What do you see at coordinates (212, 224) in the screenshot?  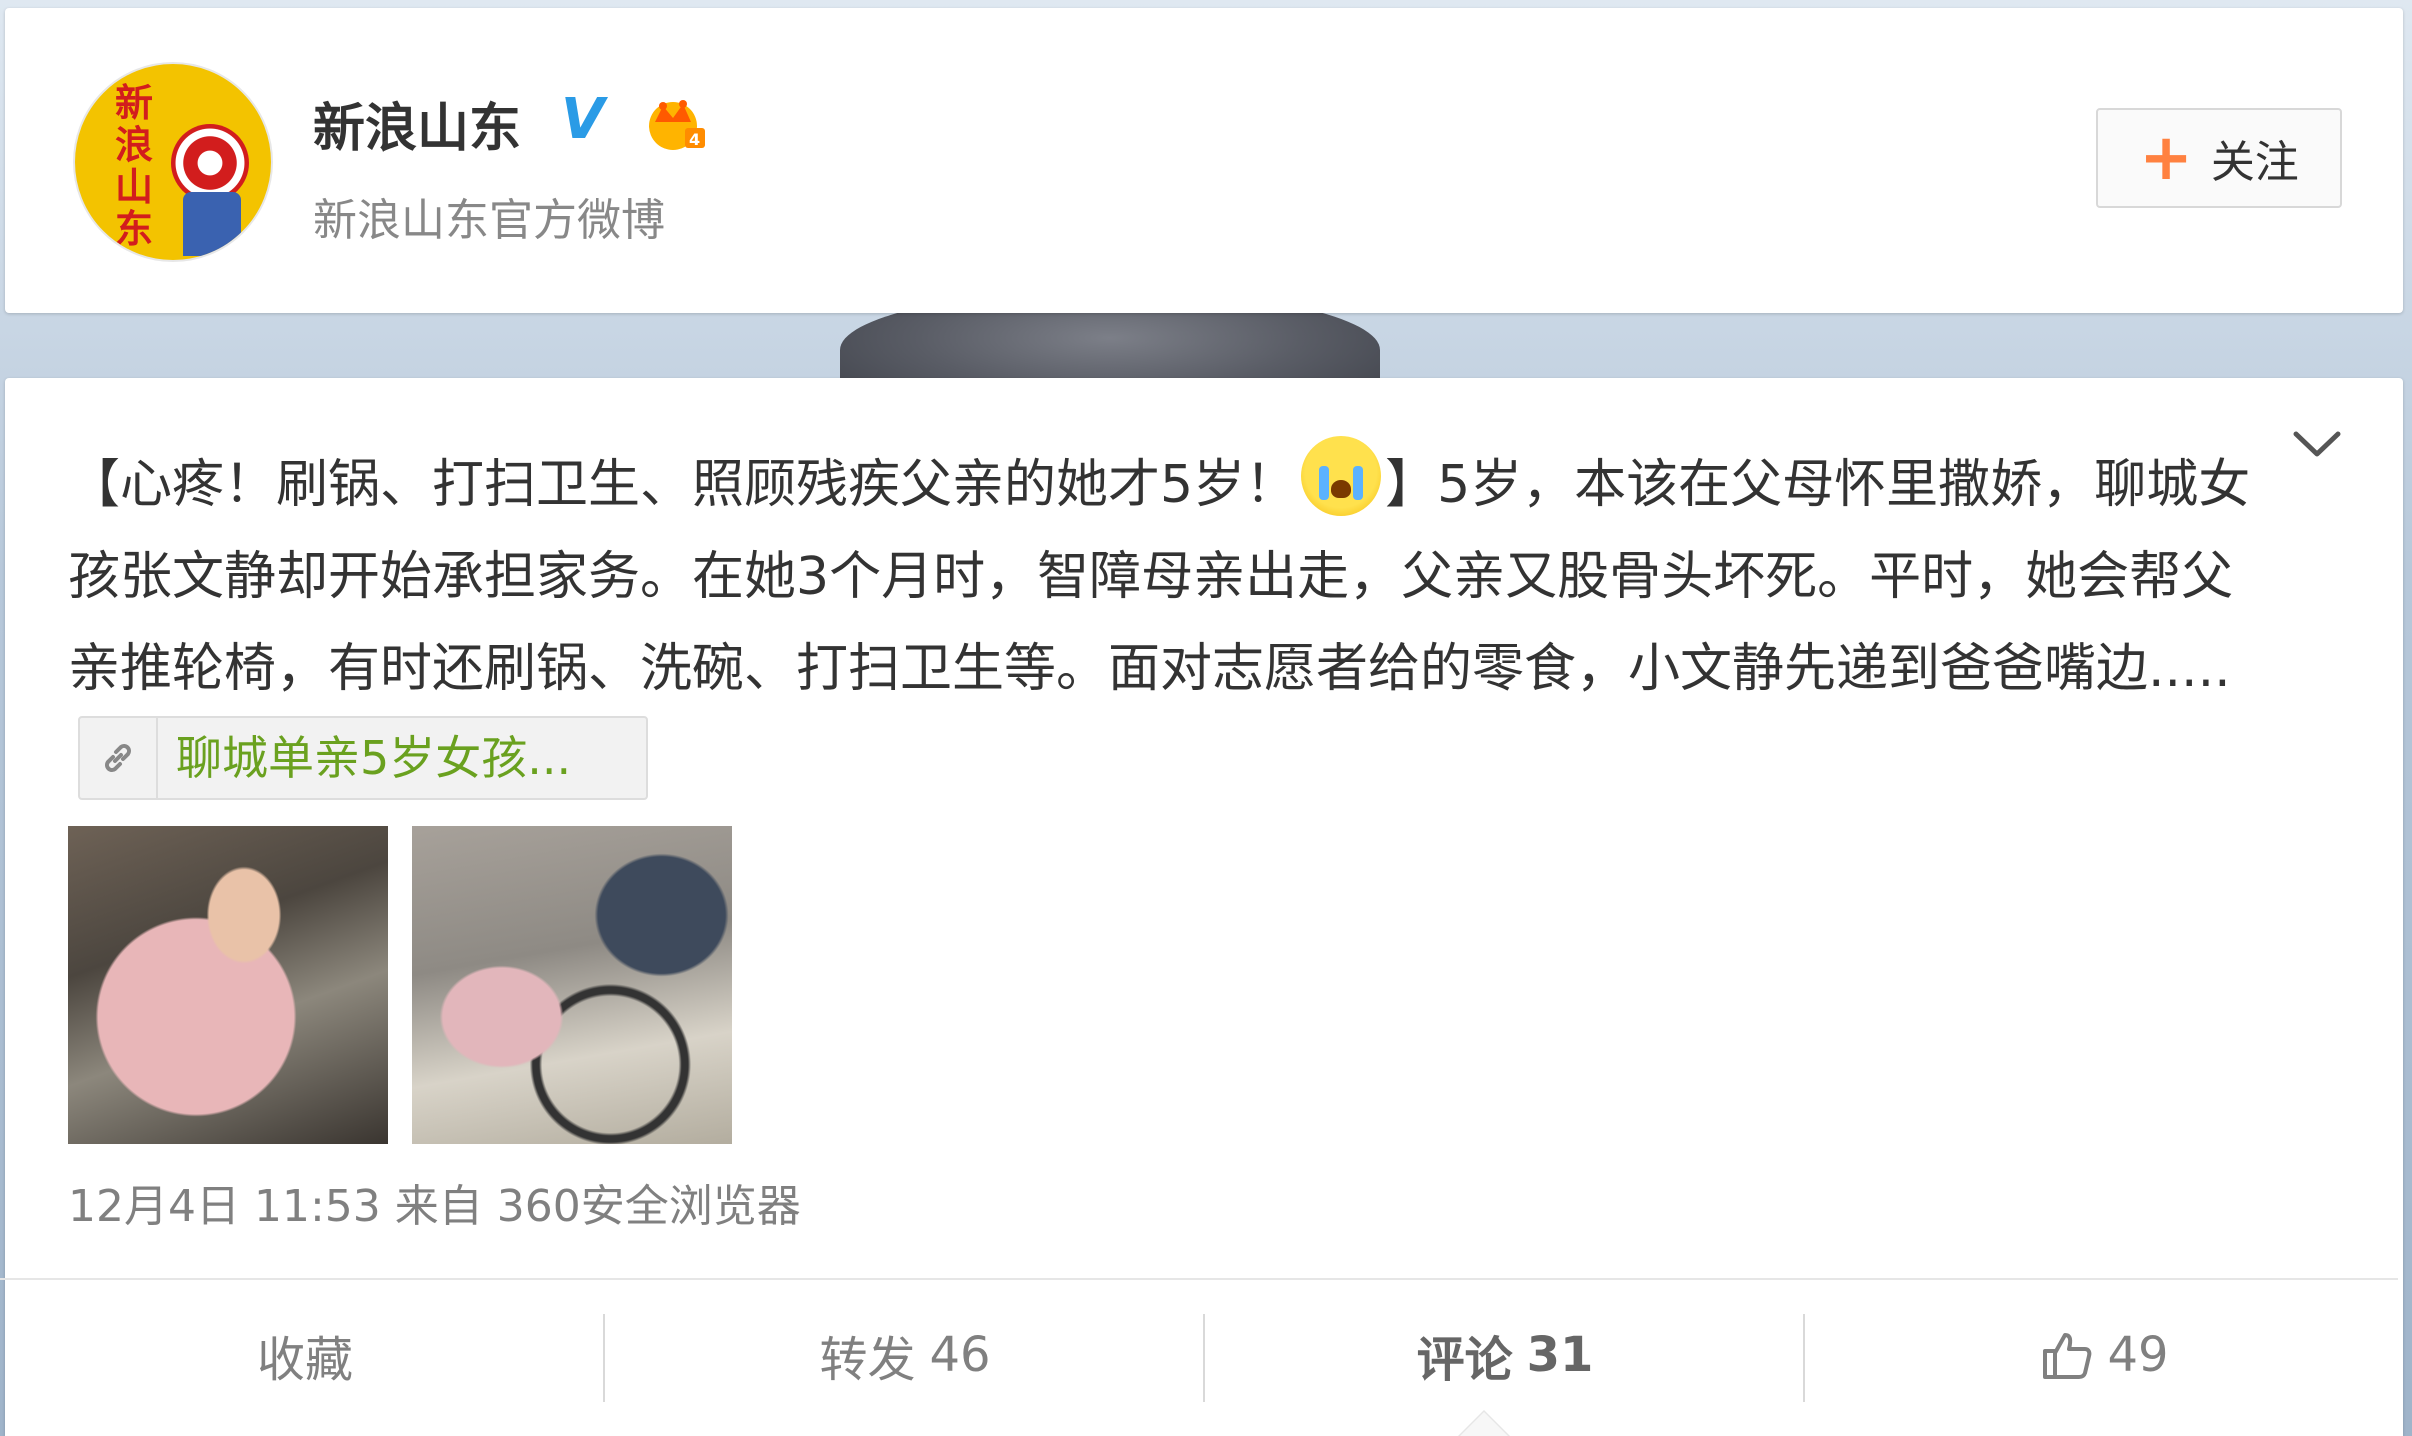 I see `avatar-figure` at bounding box center [212, 224].